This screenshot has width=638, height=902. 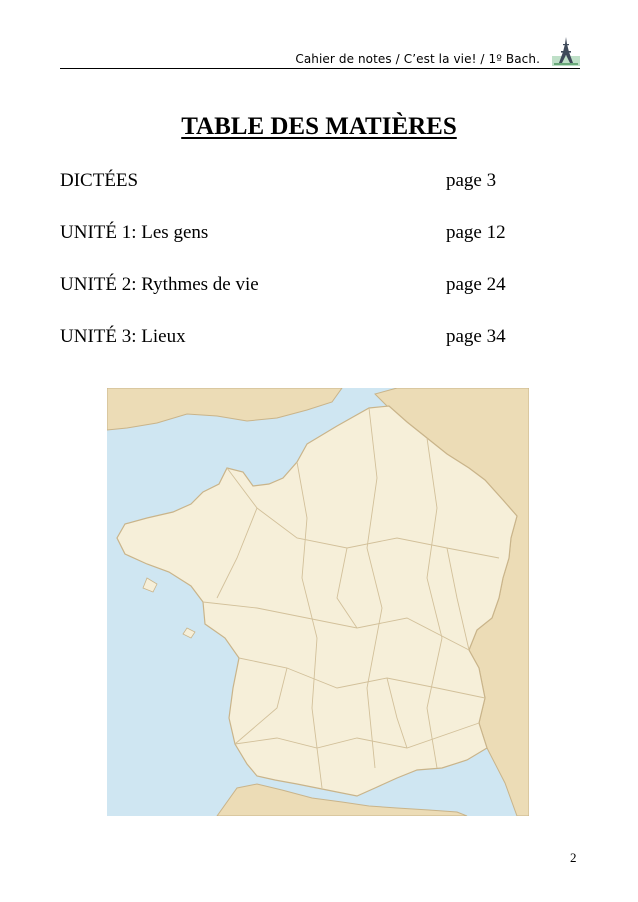 I want to click on toc-entry: UNITÉ 1: Les gens page 12, so click(x=320, y=248).